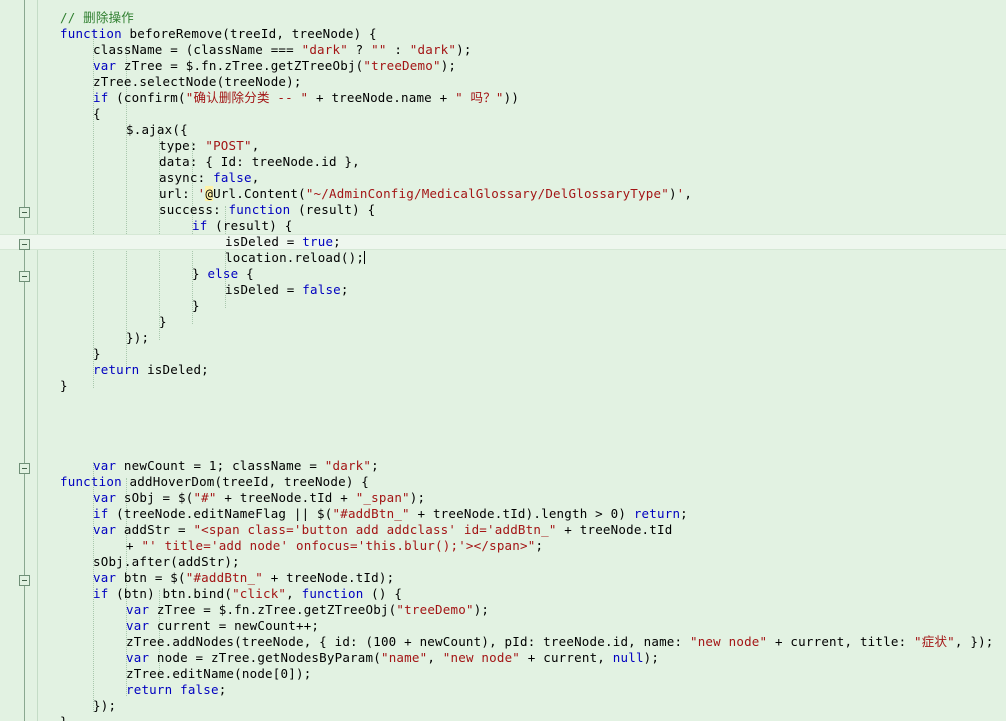  Describe the element at coordinates (24, 468) in the screenshot. I see `fold-marker-addhoverdom` at that location.